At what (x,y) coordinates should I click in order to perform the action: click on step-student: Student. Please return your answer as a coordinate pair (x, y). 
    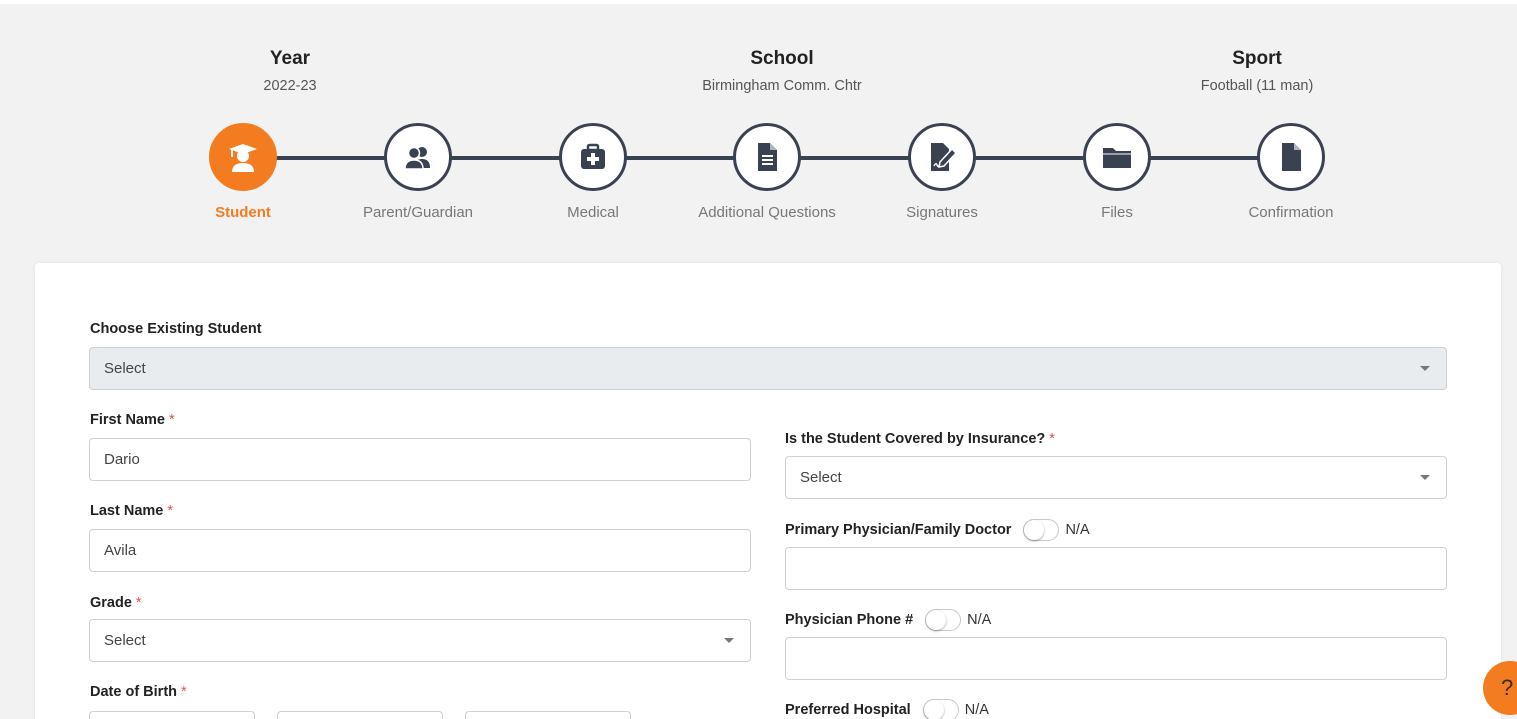
    Looking at the image, I should click on (243, 172).